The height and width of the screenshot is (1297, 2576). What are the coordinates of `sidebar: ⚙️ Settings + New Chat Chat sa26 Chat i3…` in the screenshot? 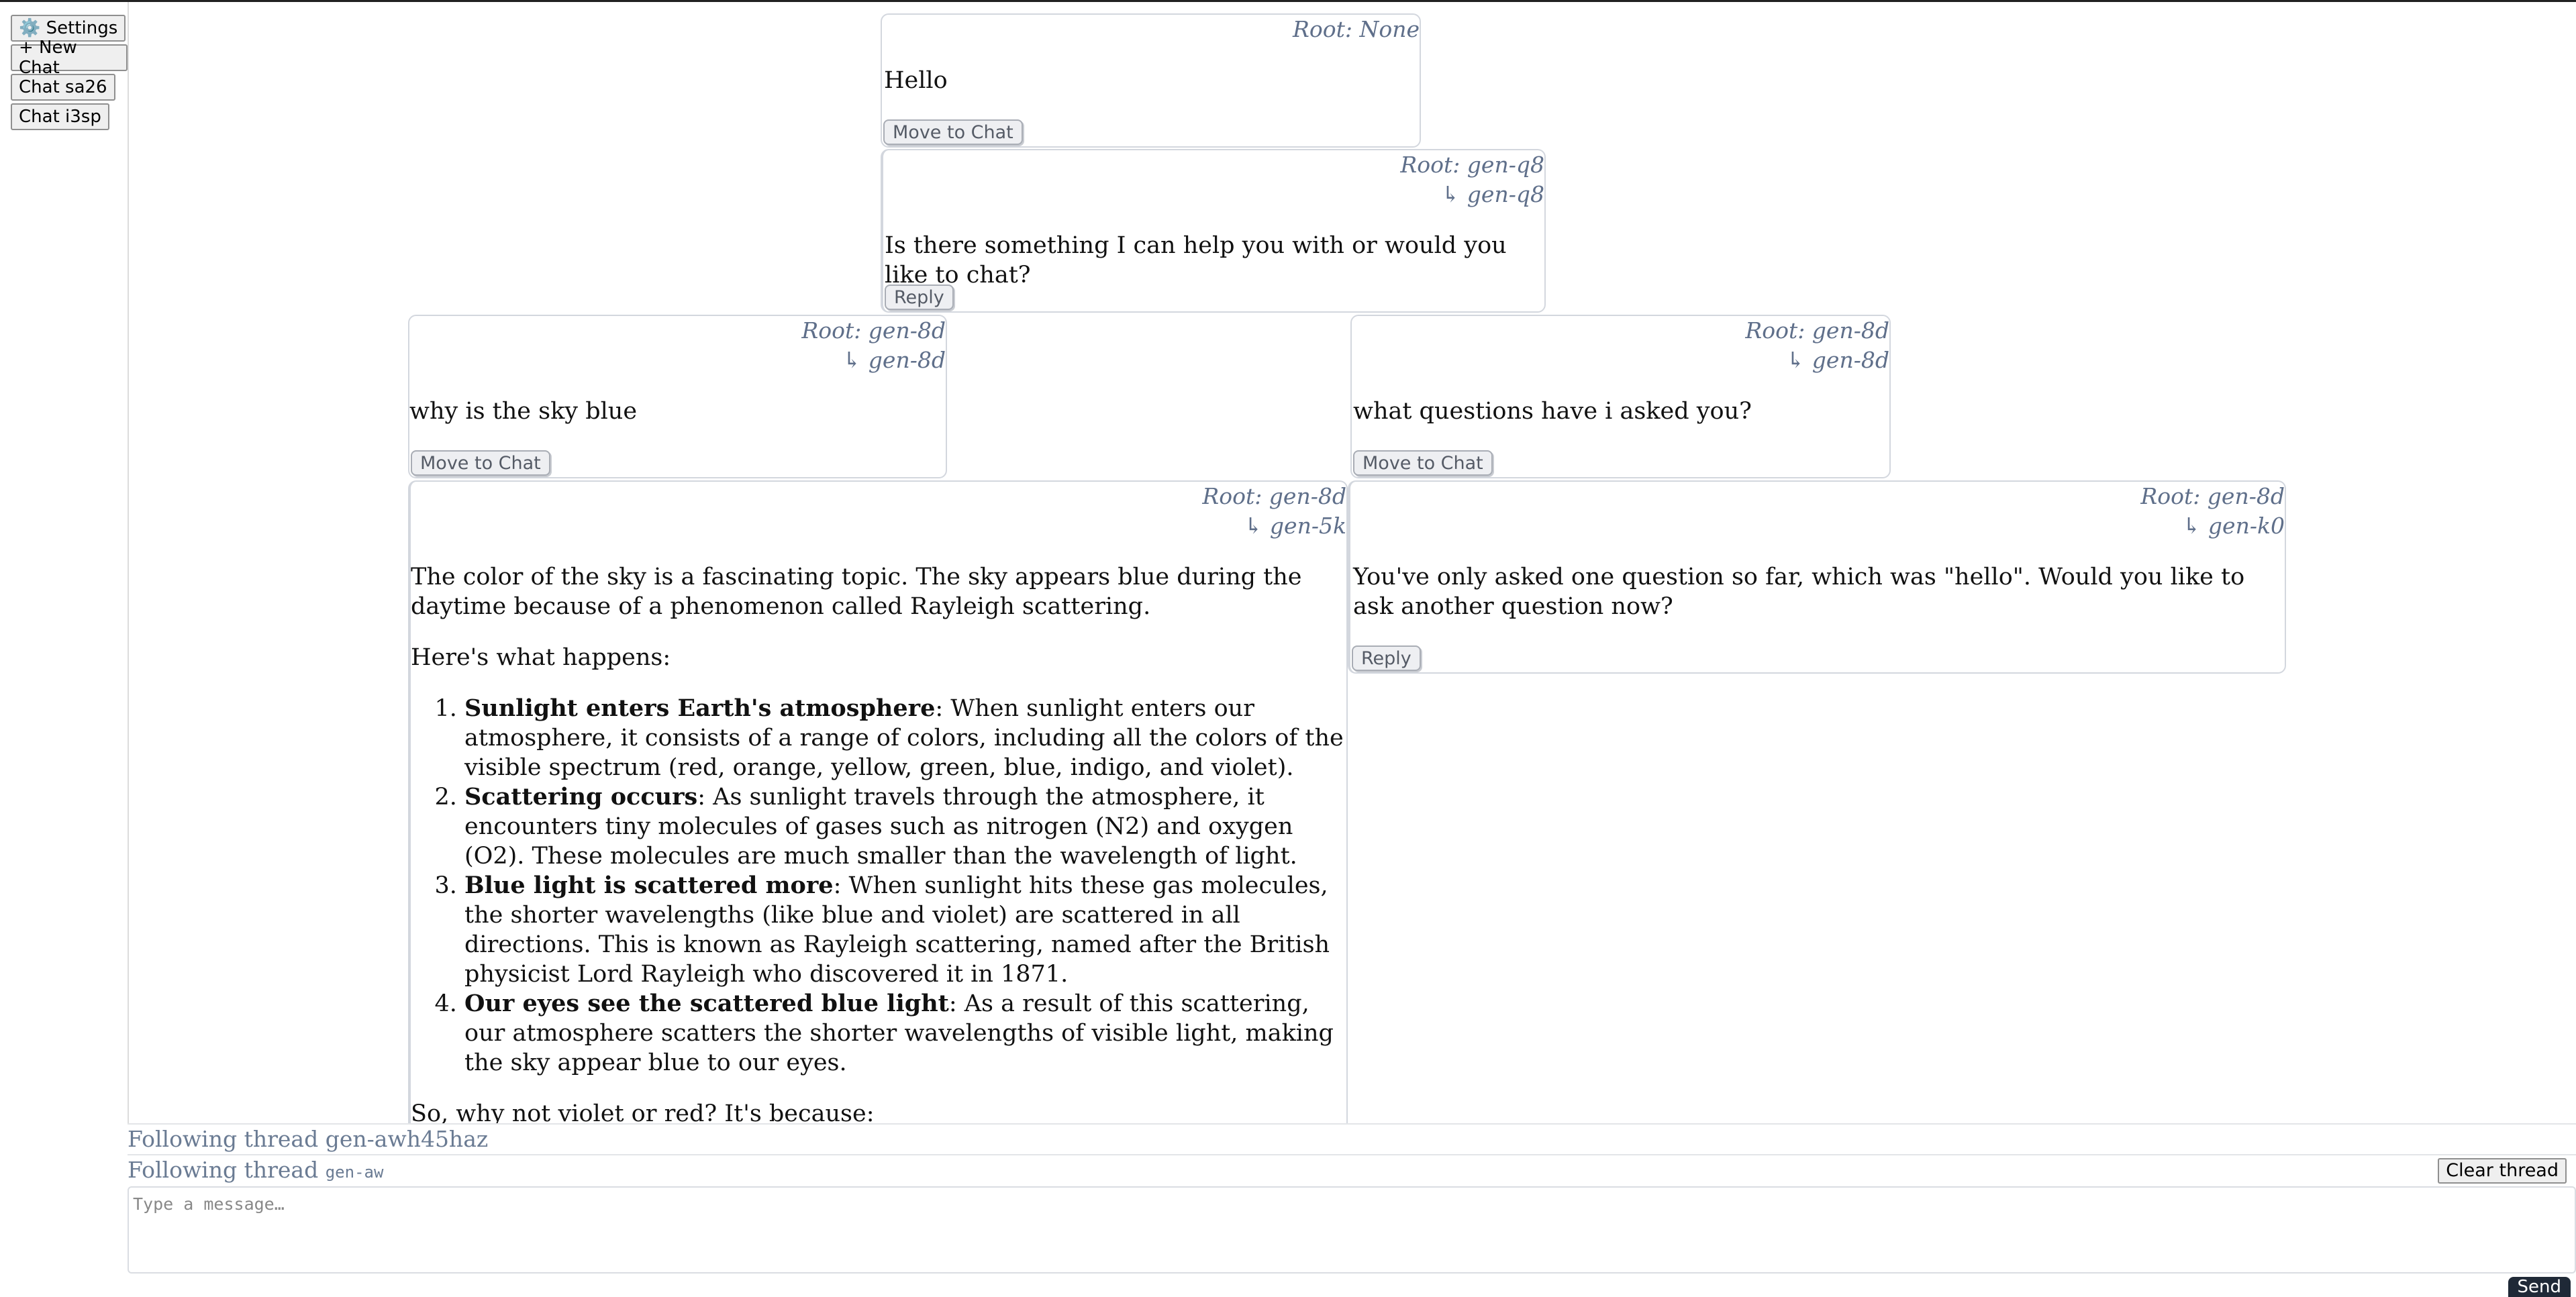 It's located at (64, 648).